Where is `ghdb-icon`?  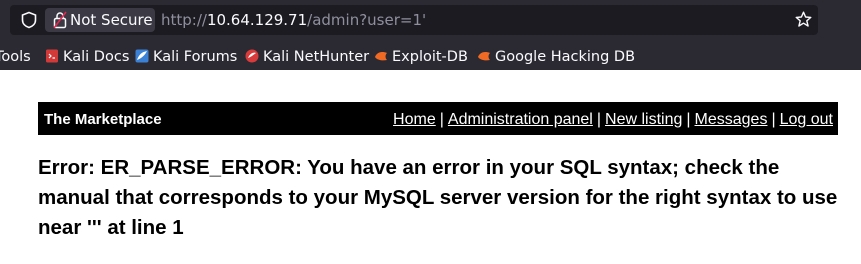
ghdb-icon is located at coordinates (484, 56).